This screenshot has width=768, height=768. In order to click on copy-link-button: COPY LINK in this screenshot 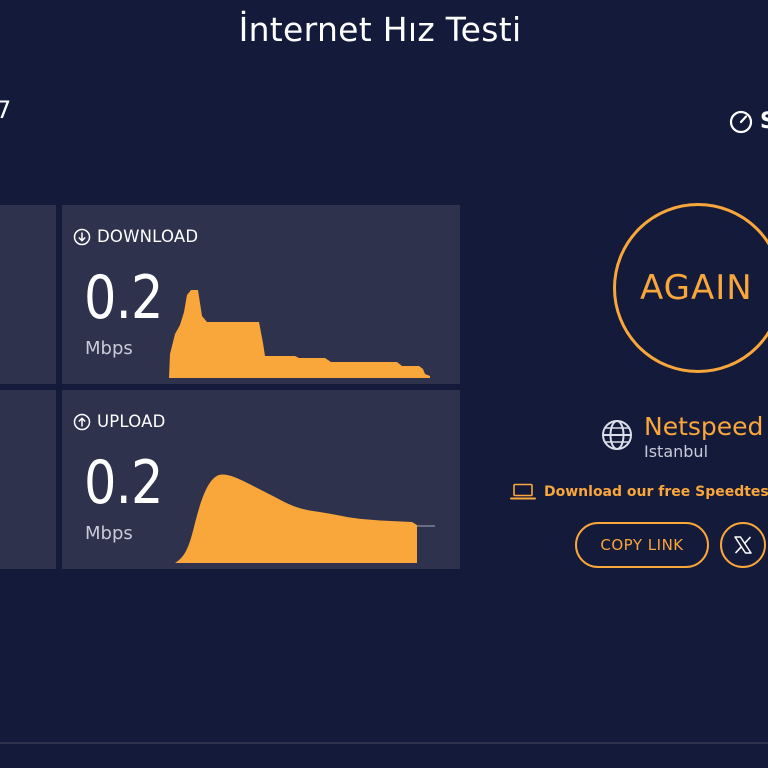, I will do `click(642, 545)`.